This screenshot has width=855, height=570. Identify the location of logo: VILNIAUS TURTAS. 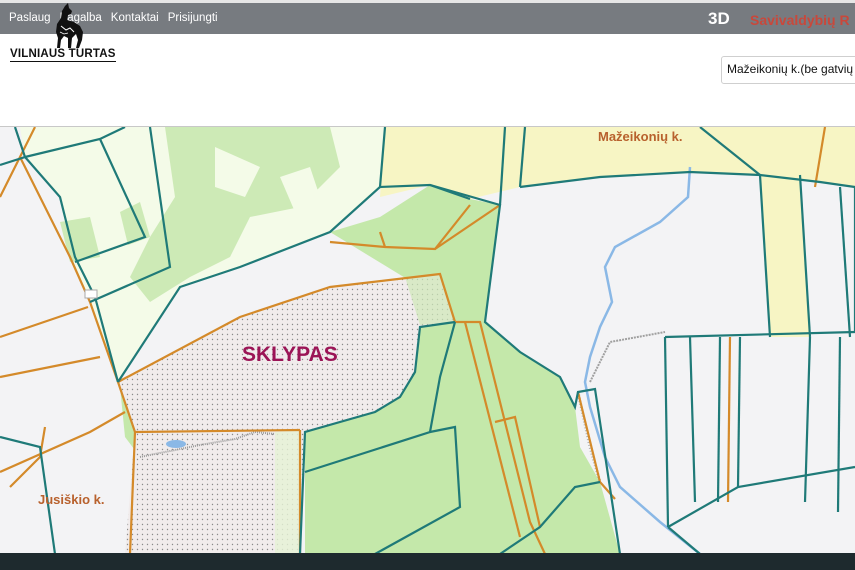
(67, 34).